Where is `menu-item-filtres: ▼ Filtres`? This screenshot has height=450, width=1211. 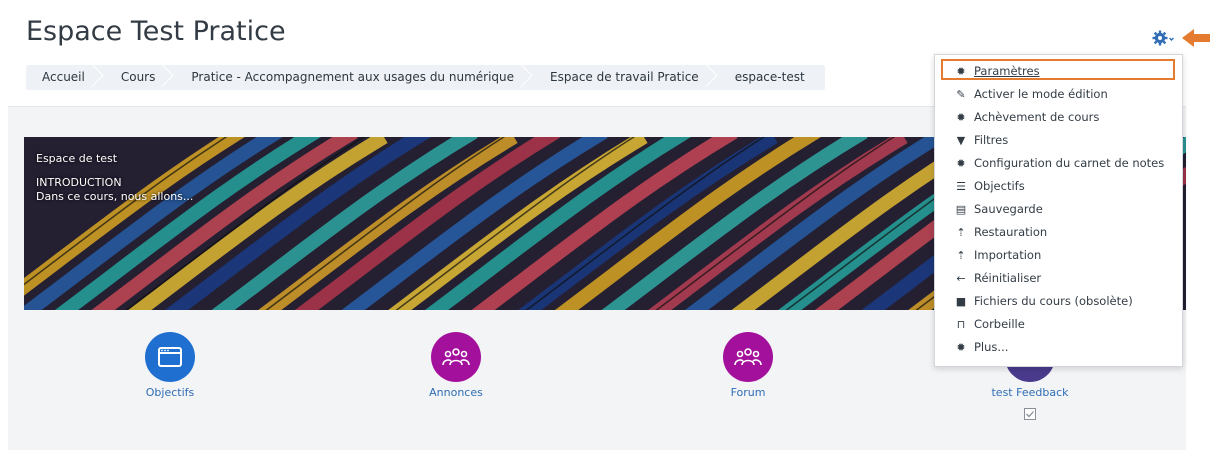 menu-item-filtres: ▼ Filtres is located at coordinates (1058, 140).